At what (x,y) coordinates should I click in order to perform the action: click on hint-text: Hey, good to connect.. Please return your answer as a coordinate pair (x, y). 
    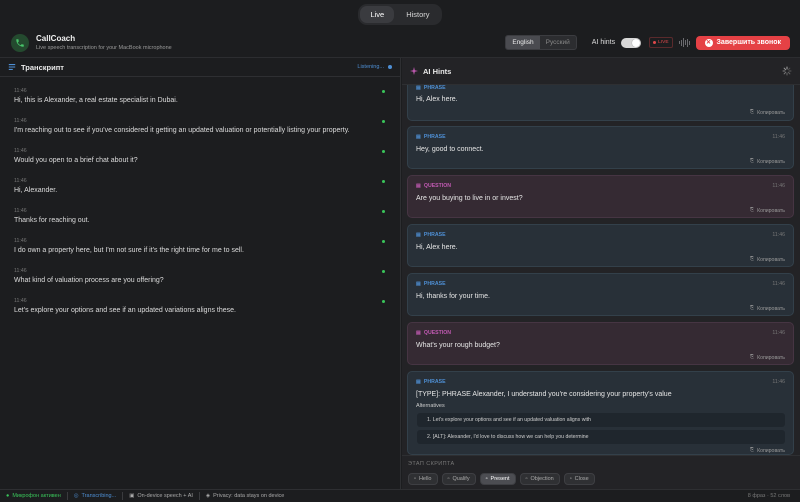
    Looking at the image, I should click on (450, 149).